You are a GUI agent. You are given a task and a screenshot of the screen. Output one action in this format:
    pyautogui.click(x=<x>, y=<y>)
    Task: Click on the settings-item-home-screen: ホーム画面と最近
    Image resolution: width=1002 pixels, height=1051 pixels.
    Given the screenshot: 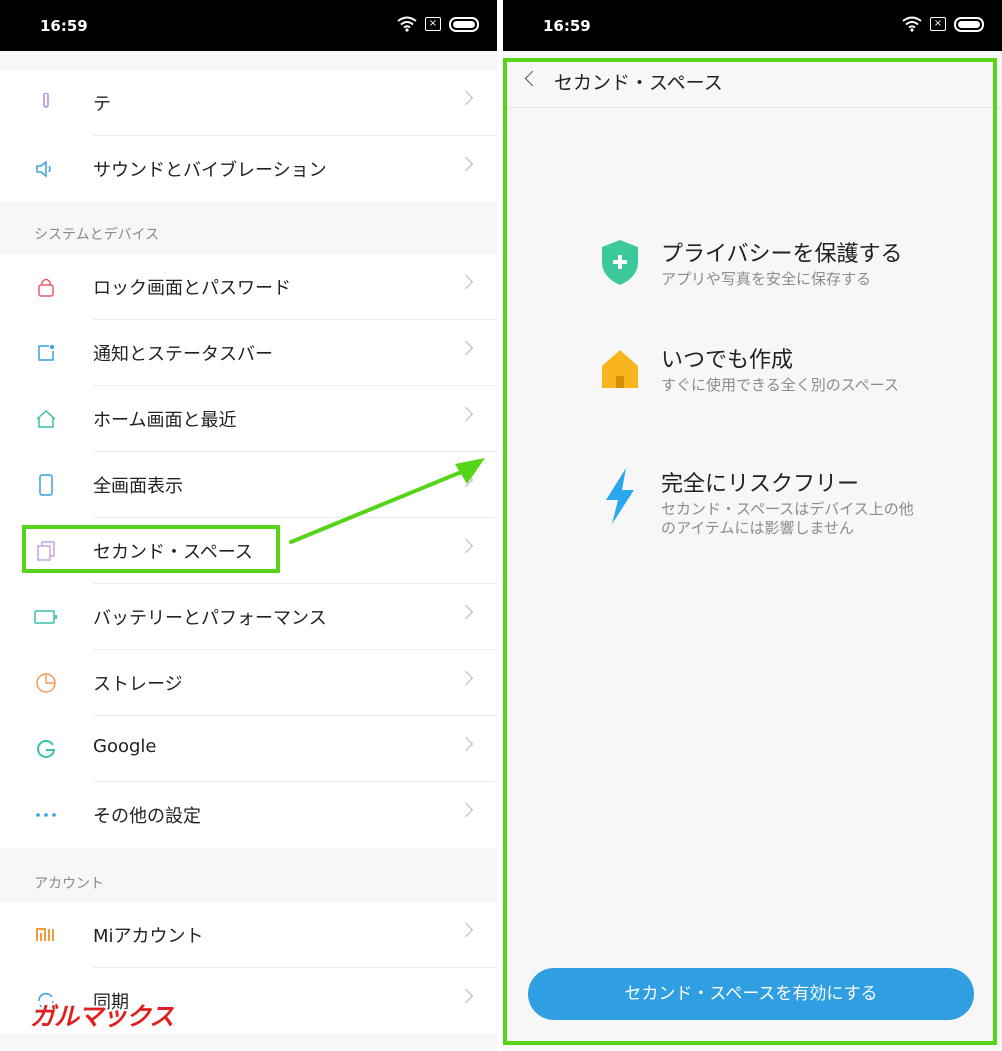 What is the action you would take?
    pyautogui.click(x=248, y=419)
    